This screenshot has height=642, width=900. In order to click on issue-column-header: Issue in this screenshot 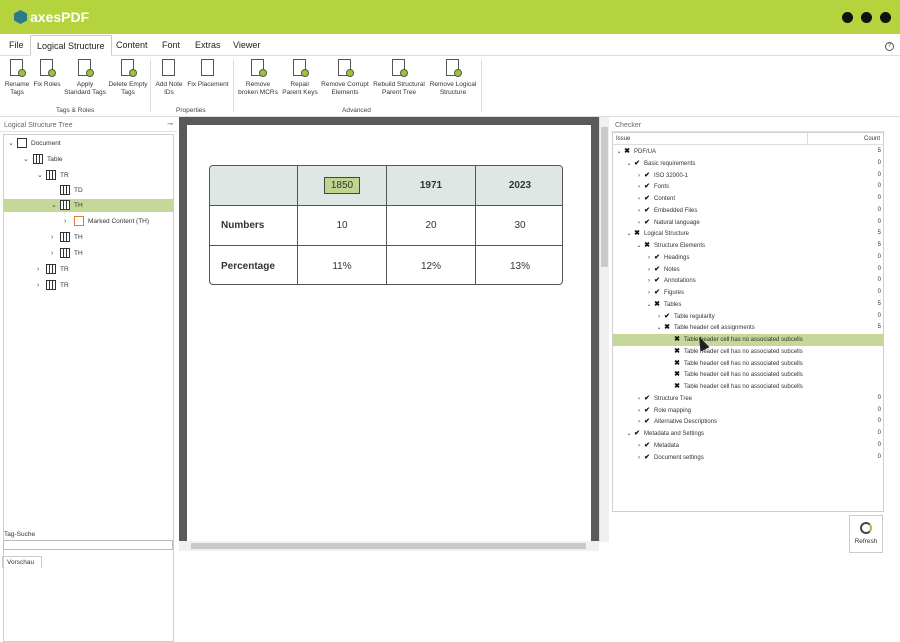, I will do `click(623, 139)`.